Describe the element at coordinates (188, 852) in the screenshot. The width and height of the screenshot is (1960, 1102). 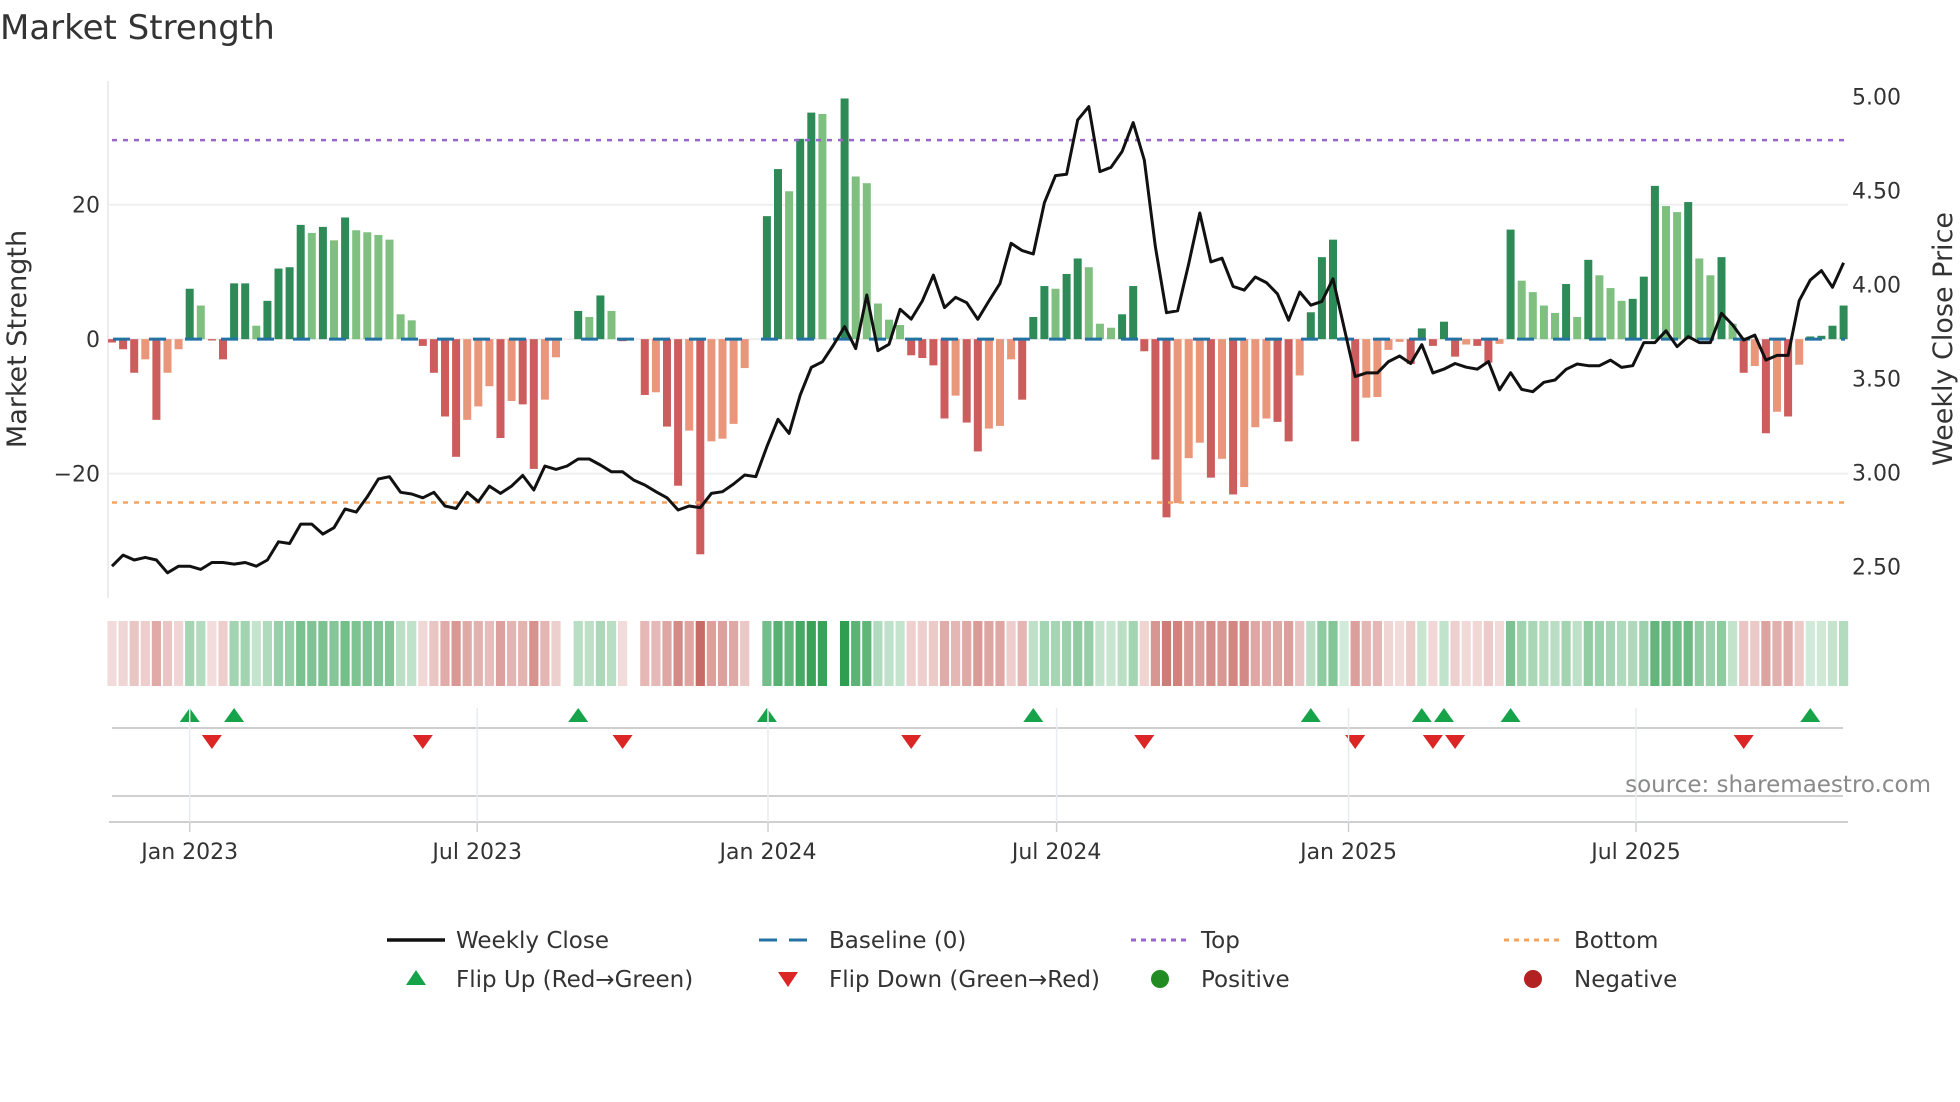
I see `x-tick-label: Jan 2023` at that location.